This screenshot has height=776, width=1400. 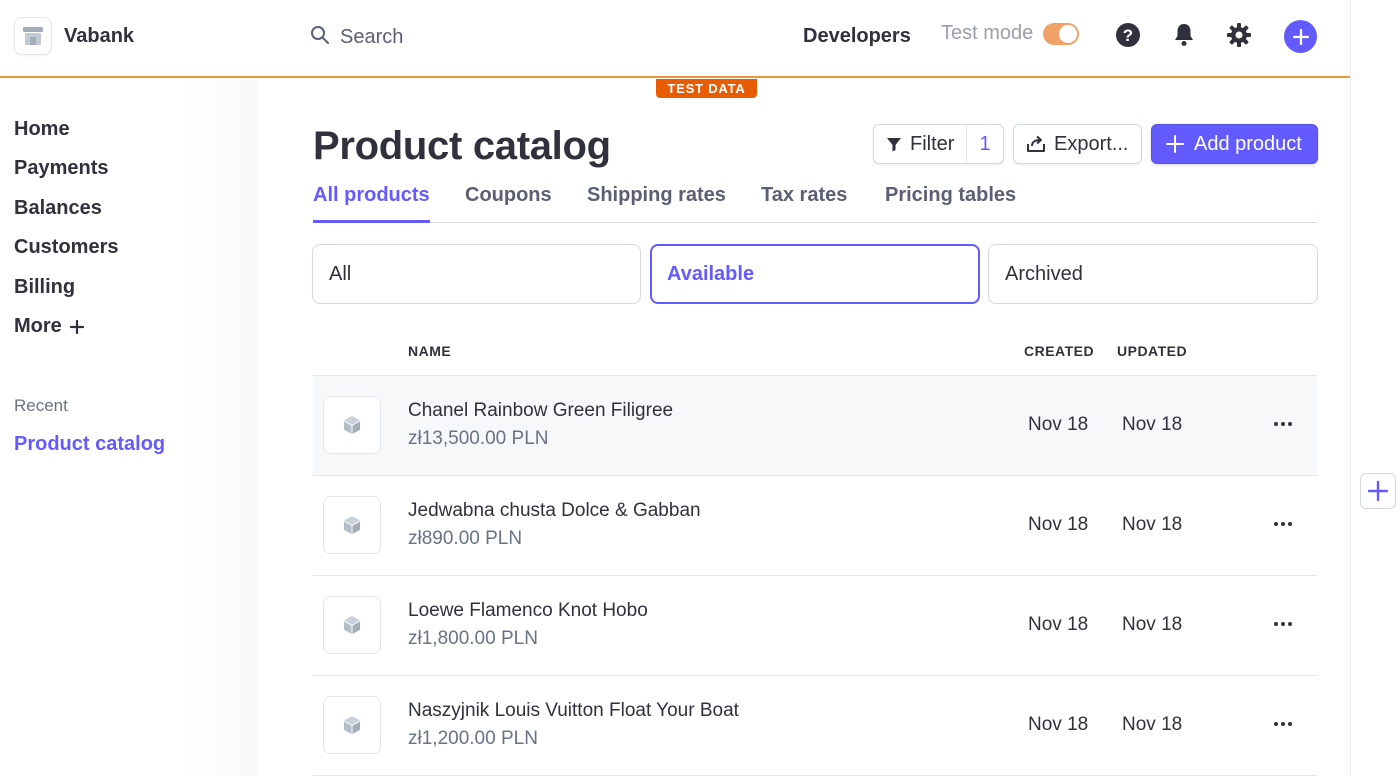 What do you see at coordinates (1239, 35) in the screenshot?
I see `gear-icon` at bounding box center [1239, 35].